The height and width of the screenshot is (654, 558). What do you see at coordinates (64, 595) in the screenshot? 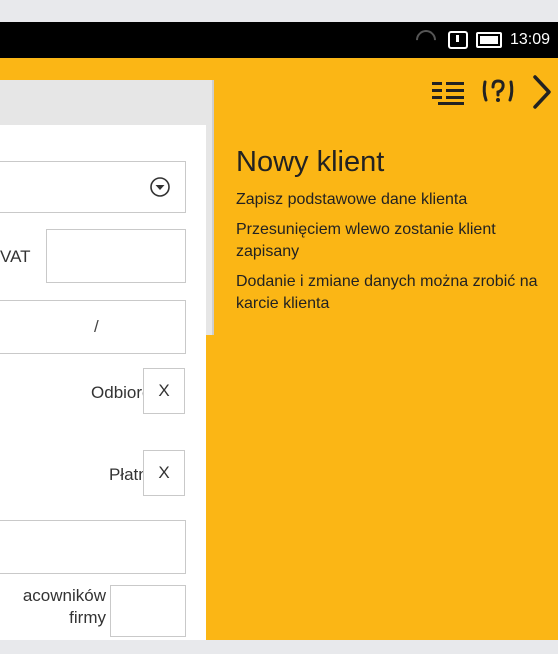
I see `pracownikow-label-line1: acowników` at bounding box center [64, 595].